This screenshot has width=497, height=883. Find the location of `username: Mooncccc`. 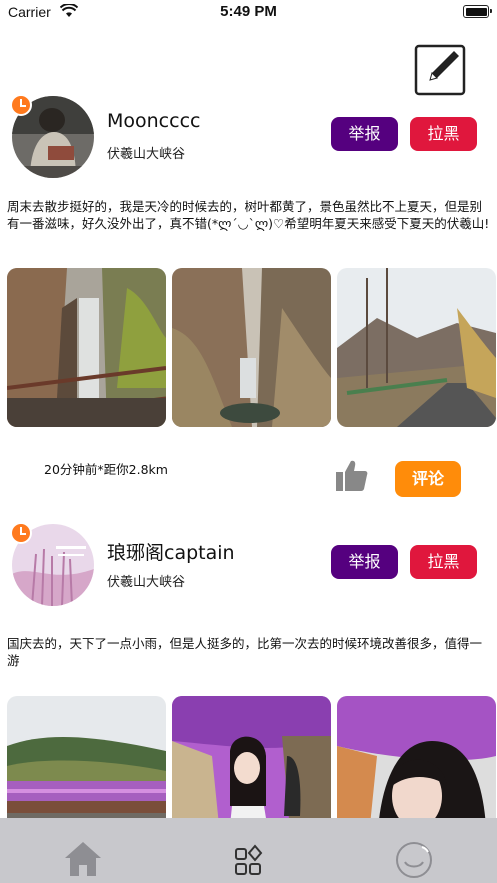

username: Mooncccc is located at coordinates (153, 121).